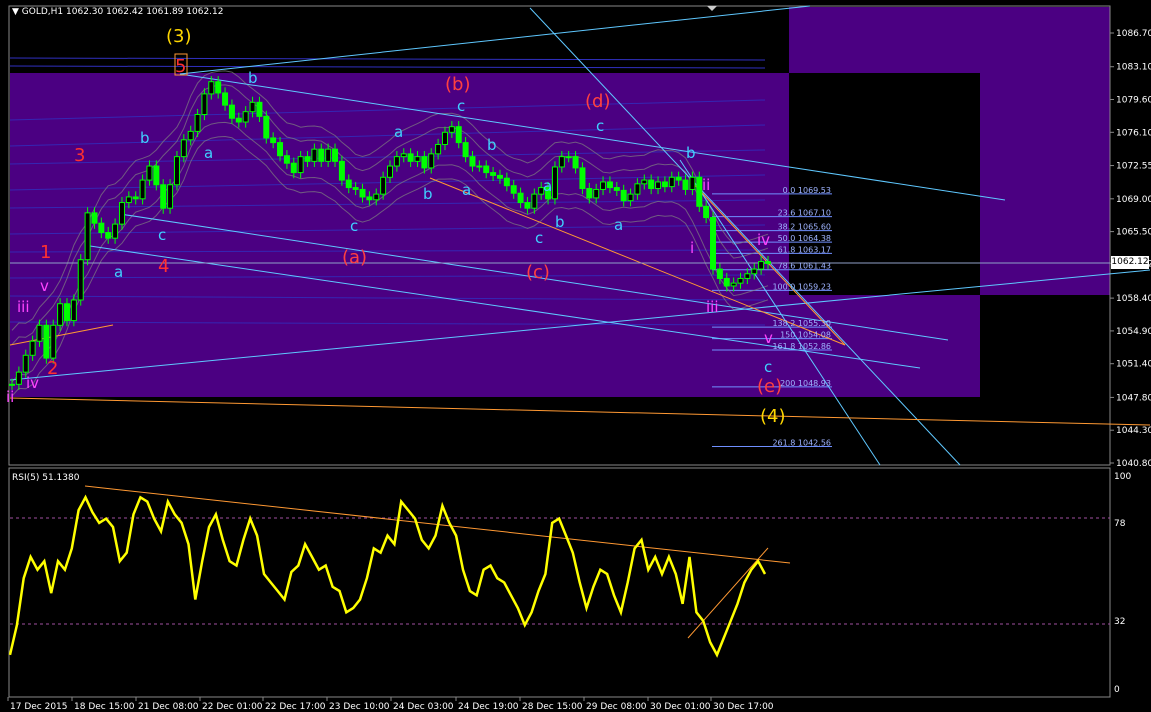 Image resolution: width=1151 pixels, height=712 pixels. Describe the element at coordinates (179, 36) in the screenshot. I see `wave-label-3-major: (3)` at that location.